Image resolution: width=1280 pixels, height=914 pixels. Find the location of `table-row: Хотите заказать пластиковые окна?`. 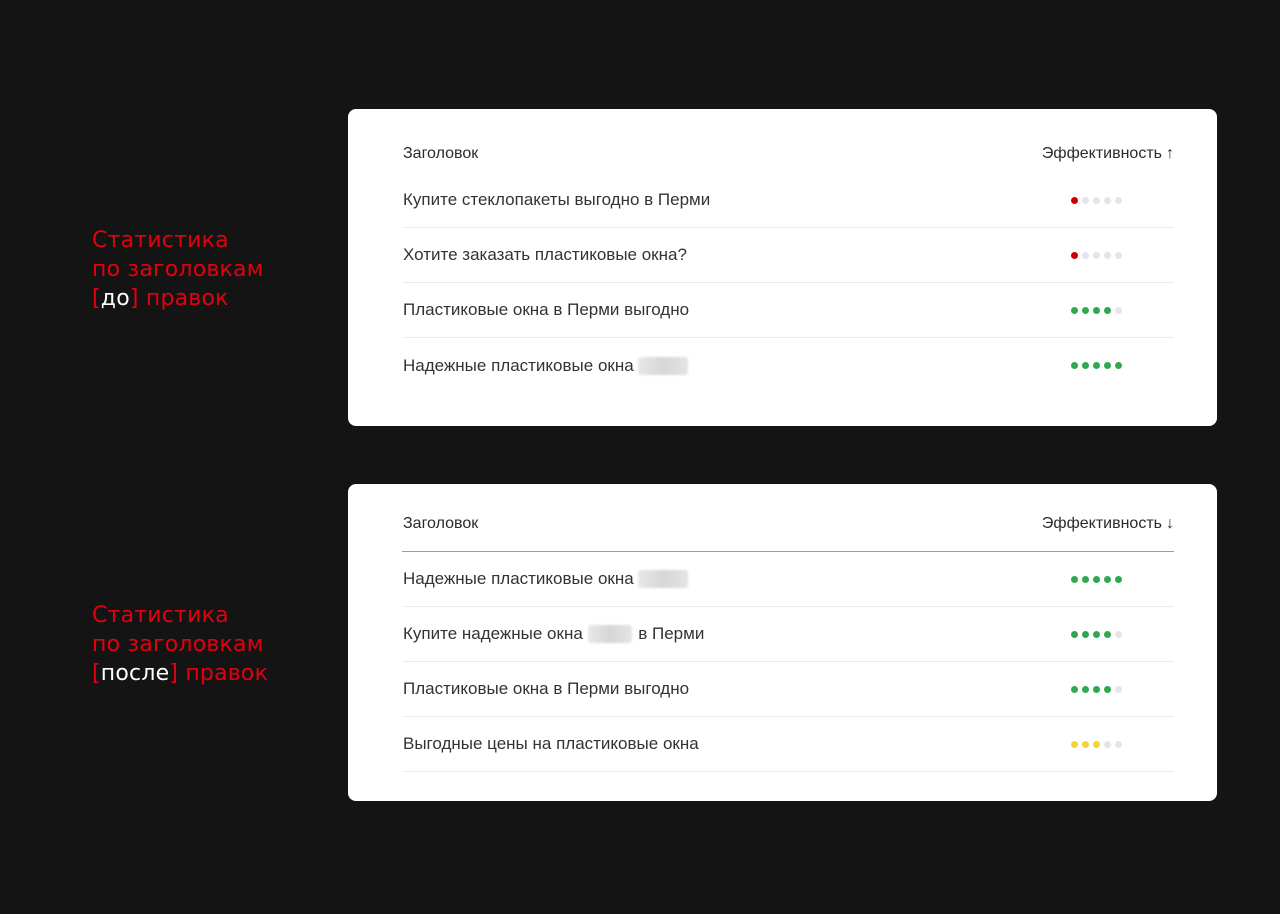

table-row: Хотите заказать пластиковые окна? is located at coordinates (788, 255).